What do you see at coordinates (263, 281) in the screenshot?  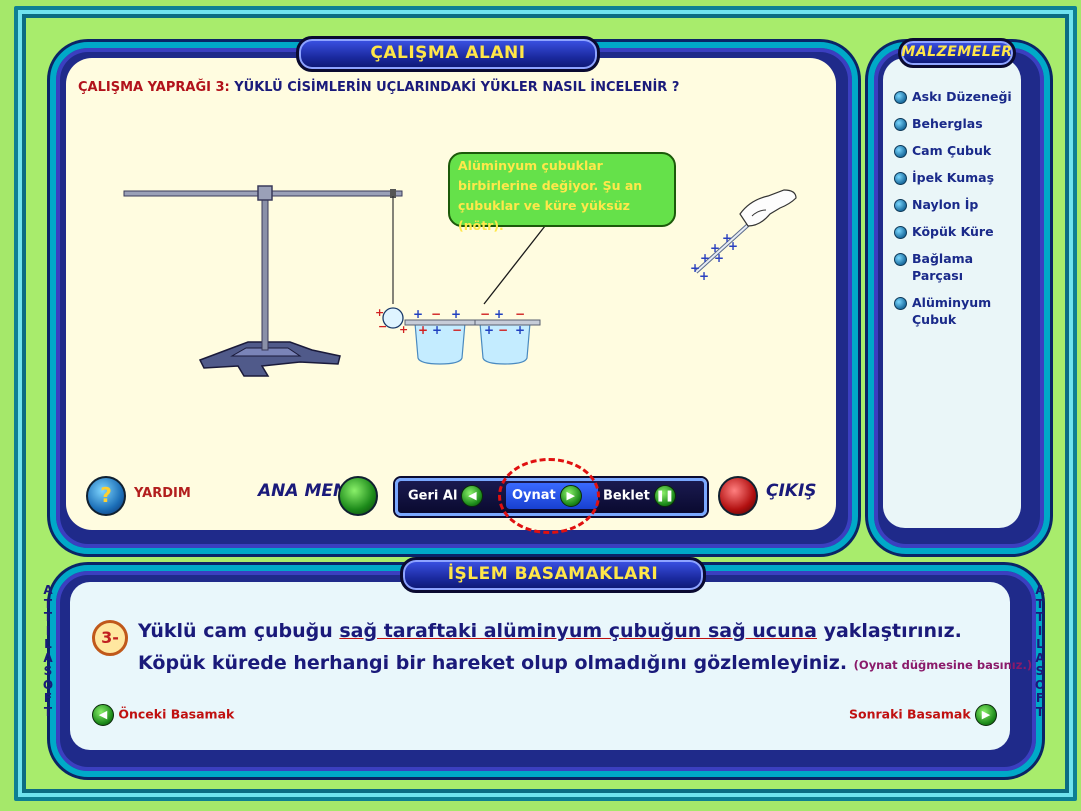 I see `stand-apparatus` at bounding box center [263, 281].